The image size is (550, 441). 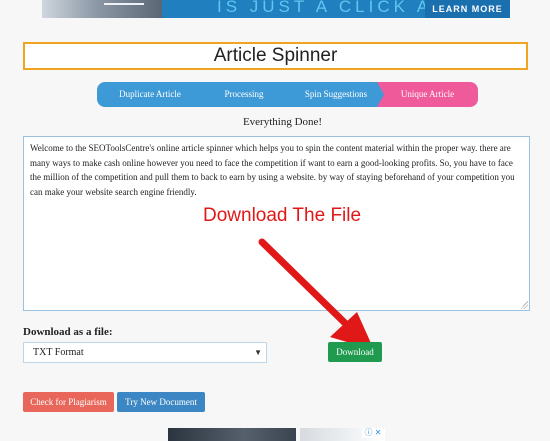 What do you see at coordinates (282, 215) in the screenshot?
I see `annotation-text: Download The File` at bounding box center [282, 215].